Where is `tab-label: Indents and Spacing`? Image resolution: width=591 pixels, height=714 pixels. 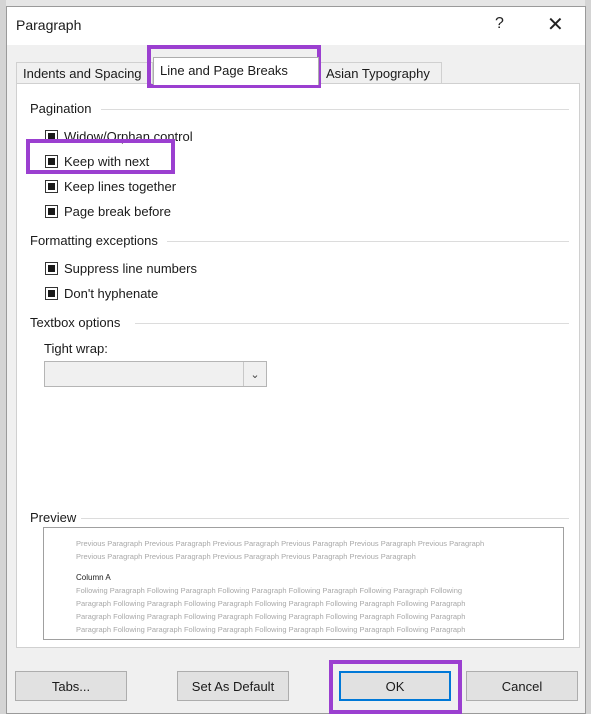
tab-label: Indents and Spacing is located at coordinates (82, 73).